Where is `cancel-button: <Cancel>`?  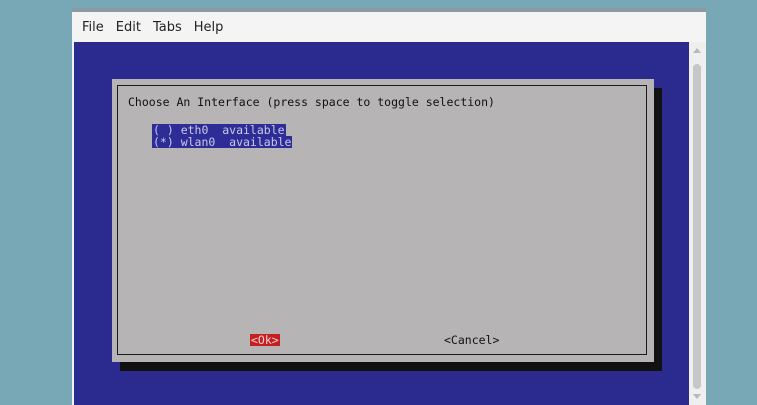 cancel-button: <Cancel> is located at coordinates (471, 340).